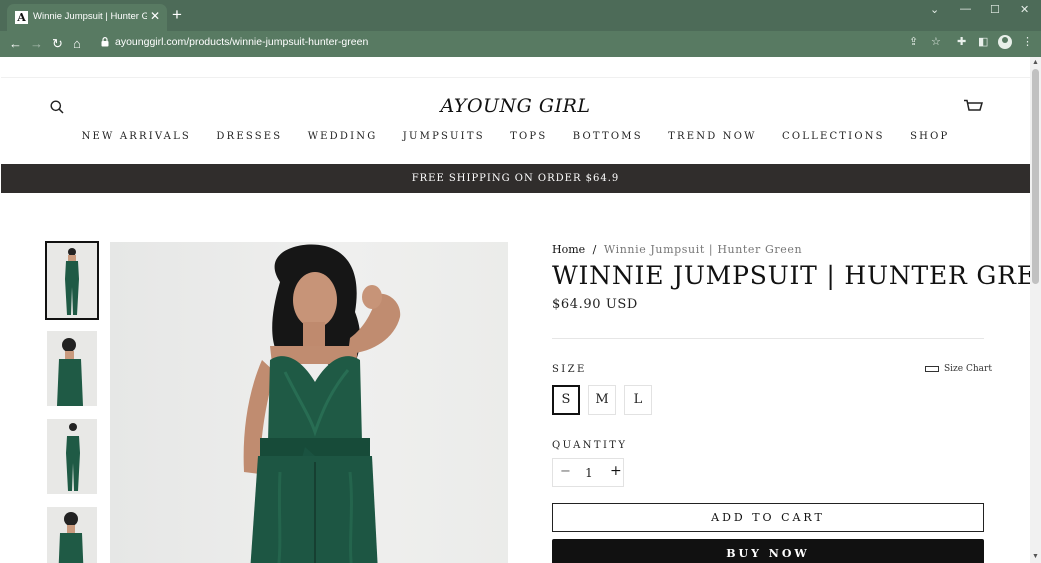 The height and width of the screenshot is (563, 1041). I want to click on bookmark-star-icon: ☆, so click(936, 42).